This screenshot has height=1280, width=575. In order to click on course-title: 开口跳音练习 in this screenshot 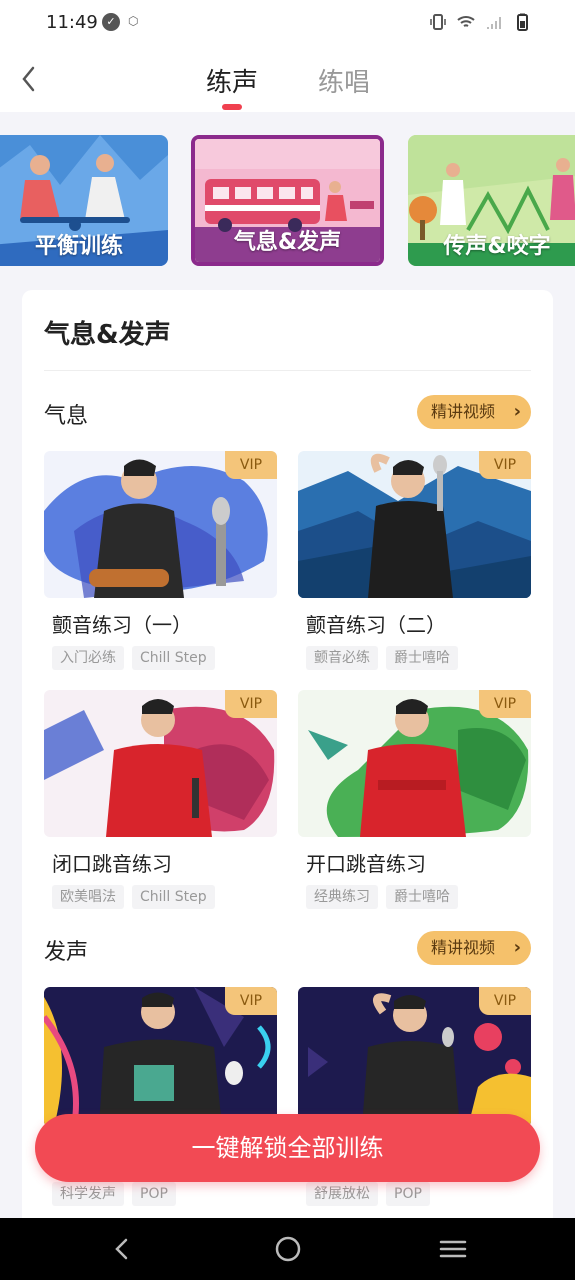, I will do `click(366, 864)`.